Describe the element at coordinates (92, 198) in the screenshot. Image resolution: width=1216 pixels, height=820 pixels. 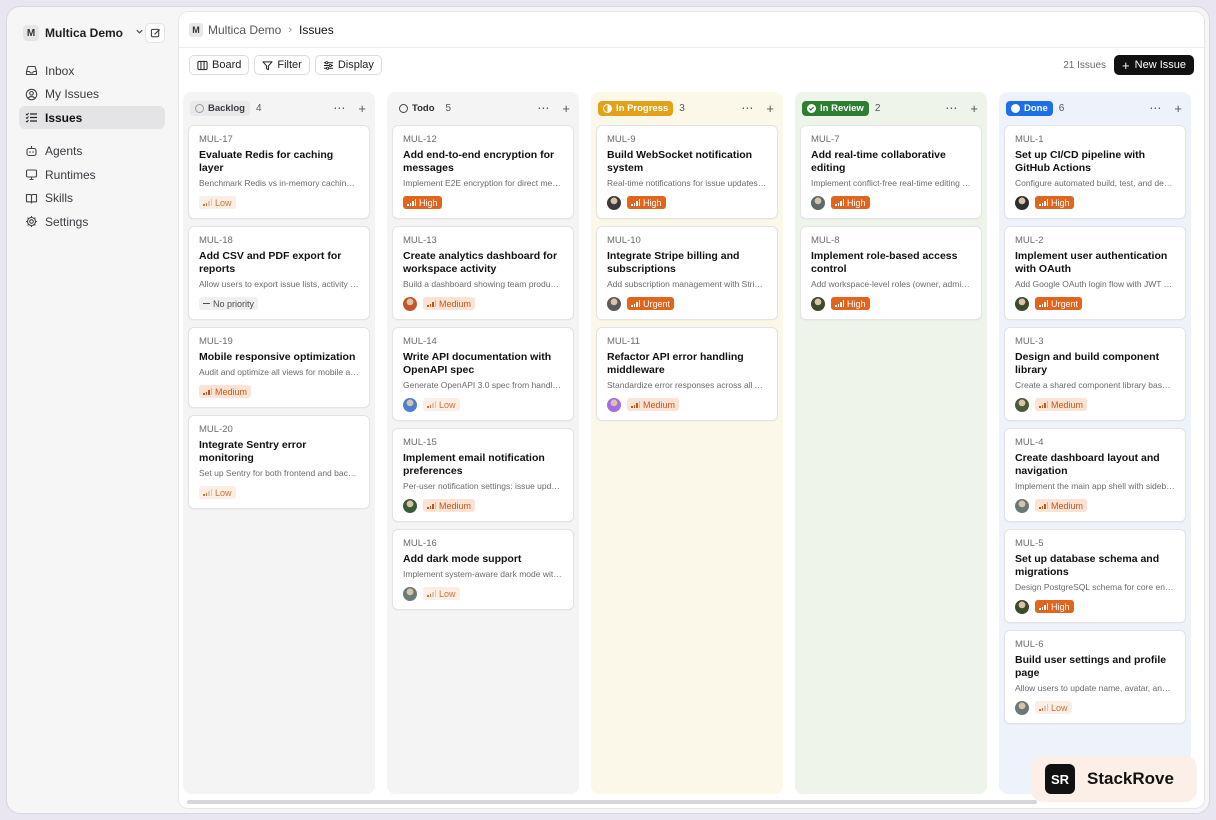
I see `sidebar-item-skills: Skills` at that location.